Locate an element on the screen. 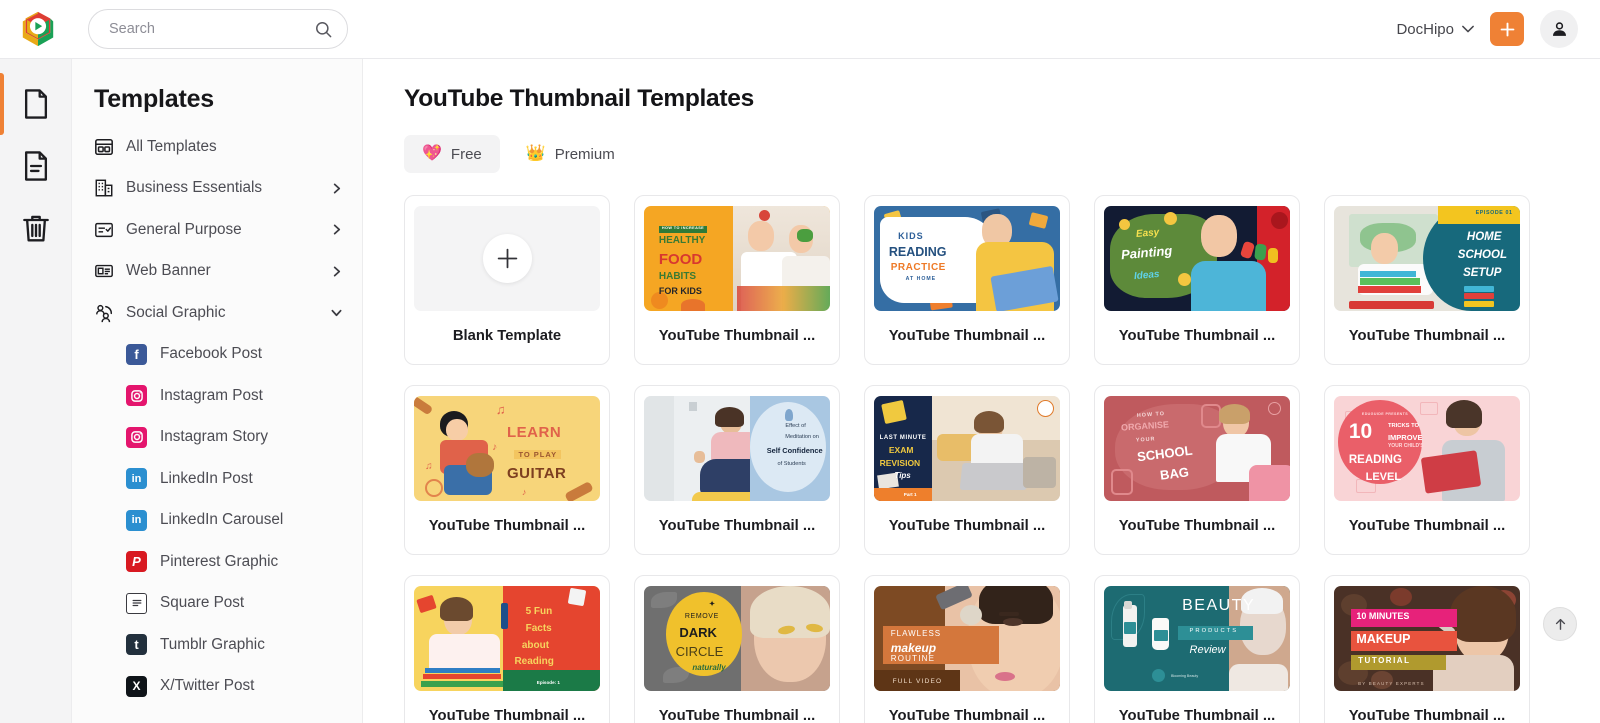 This screenshot has height=723, width=1600. heart-icon: 💖 is located at coordinates (432, 153).